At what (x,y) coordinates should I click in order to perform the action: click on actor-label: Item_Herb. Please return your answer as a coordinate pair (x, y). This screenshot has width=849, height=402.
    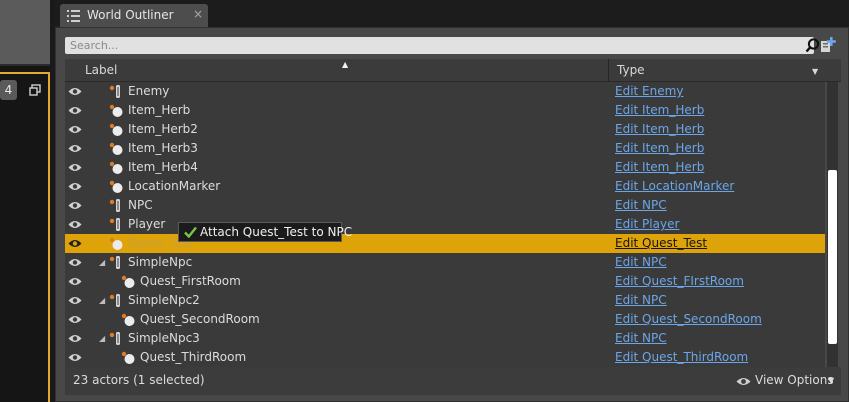
    Looking at the image, I should click on (159, 110).